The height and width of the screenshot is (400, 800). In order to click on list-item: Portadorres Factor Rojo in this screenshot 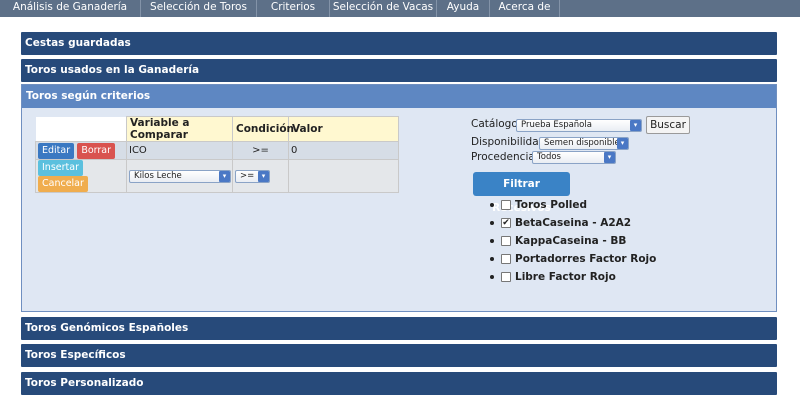, I will do `click(573, 259)`.